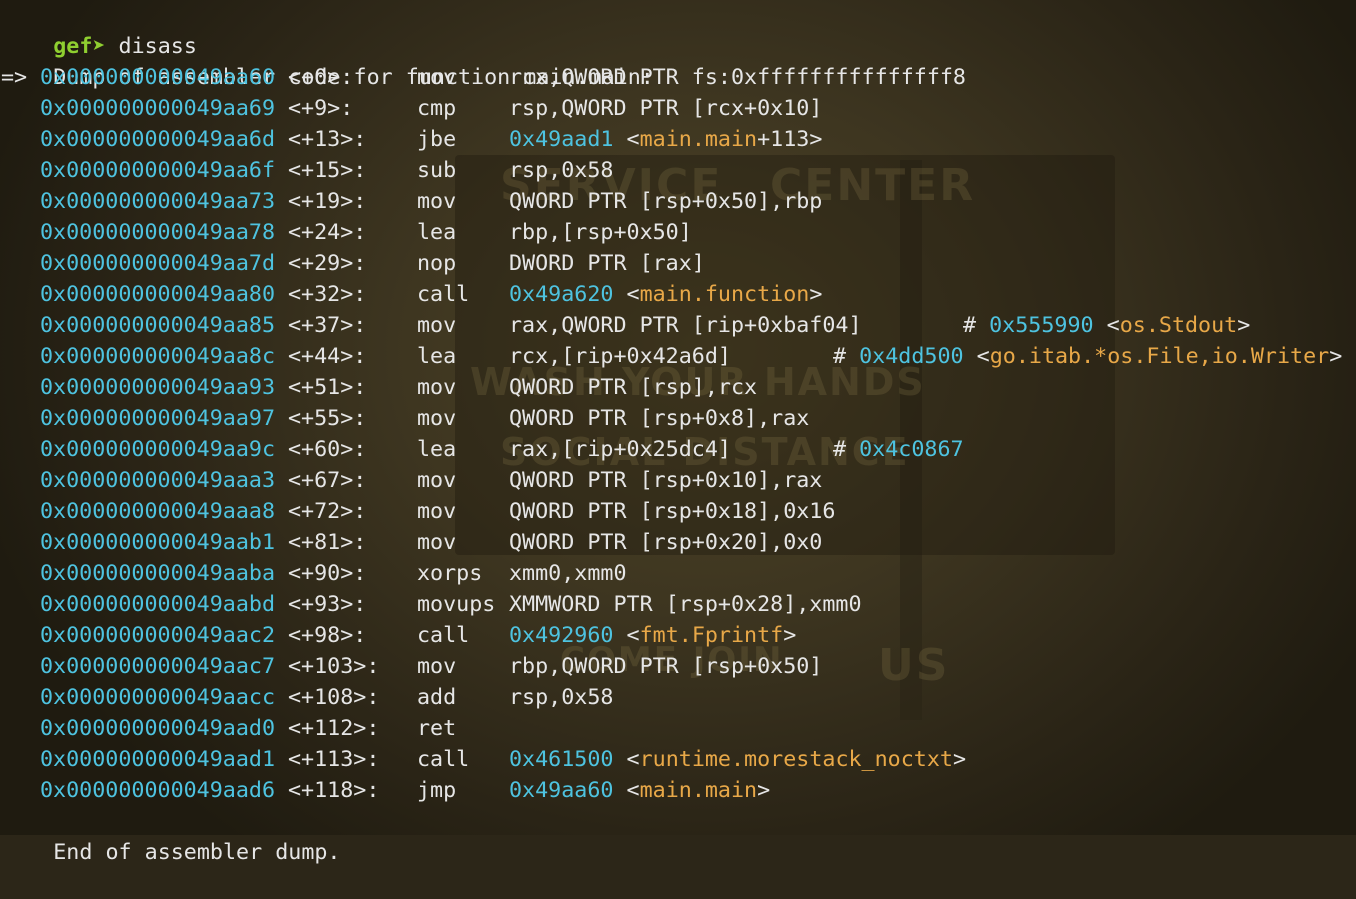  I want to click on branch-symbol: main.main, so click(698, 139).